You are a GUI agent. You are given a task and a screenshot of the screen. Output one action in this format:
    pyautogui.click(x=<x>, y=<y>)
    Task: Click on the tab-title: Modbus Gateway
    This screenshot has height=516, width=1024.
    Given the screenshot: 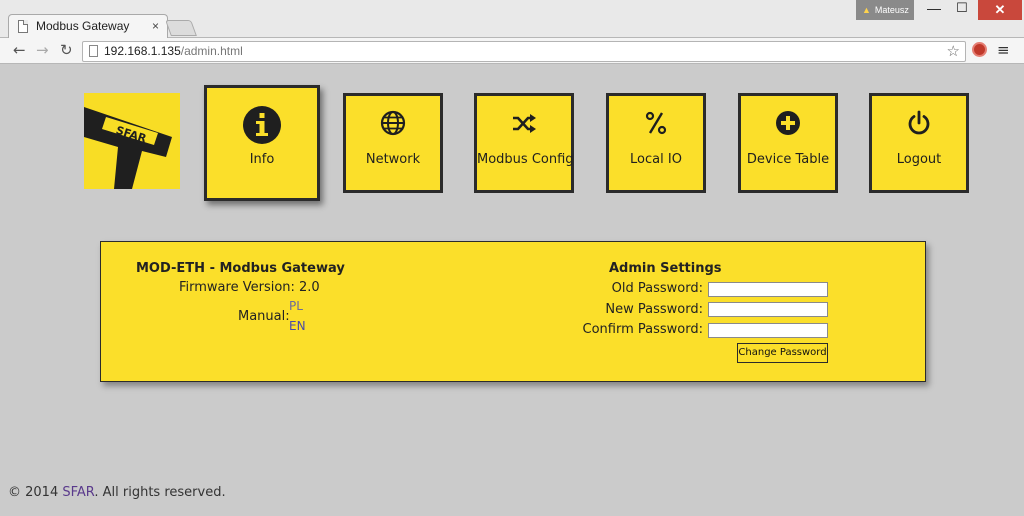 What is the action you would take?
    pyautogui.click(x=83, y=26)
    